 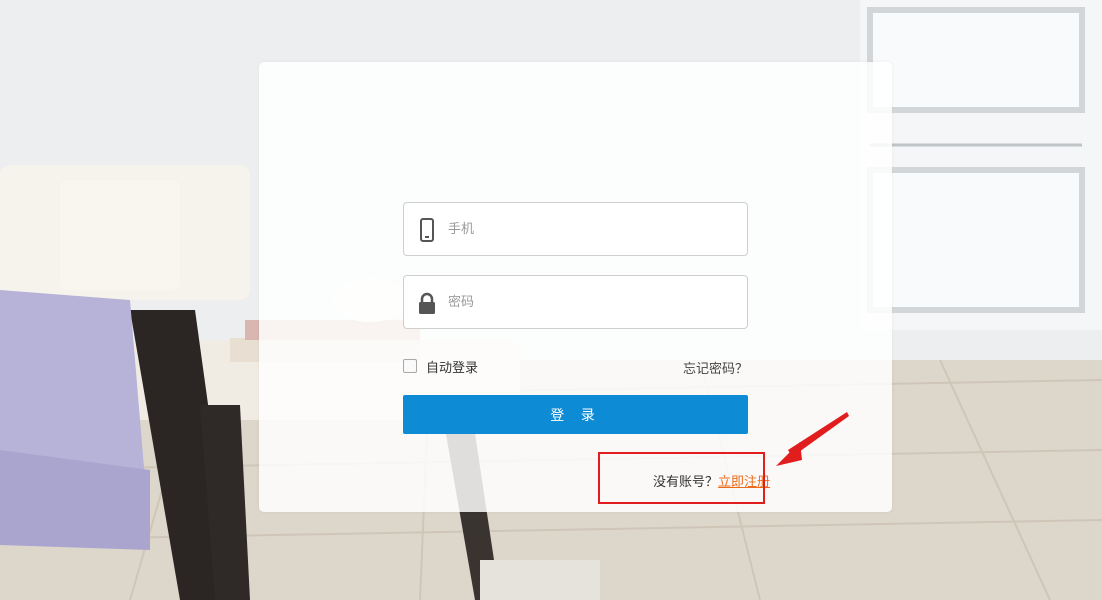 I want to click on phone-input, so click(x=593, y=229).